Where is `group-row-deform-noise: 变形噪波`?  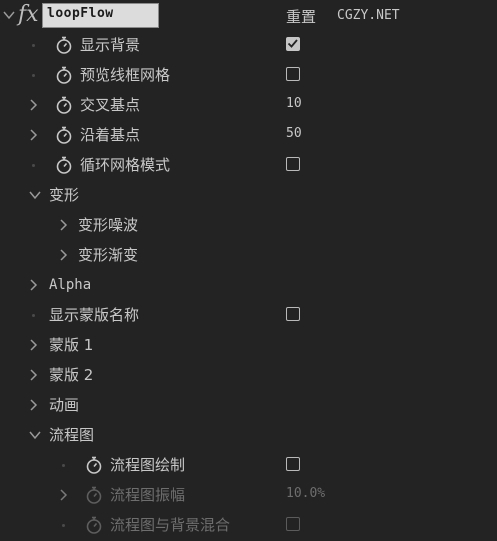
group-row-deform-noise: 变形噪波 is located at coordinates (248, 225).